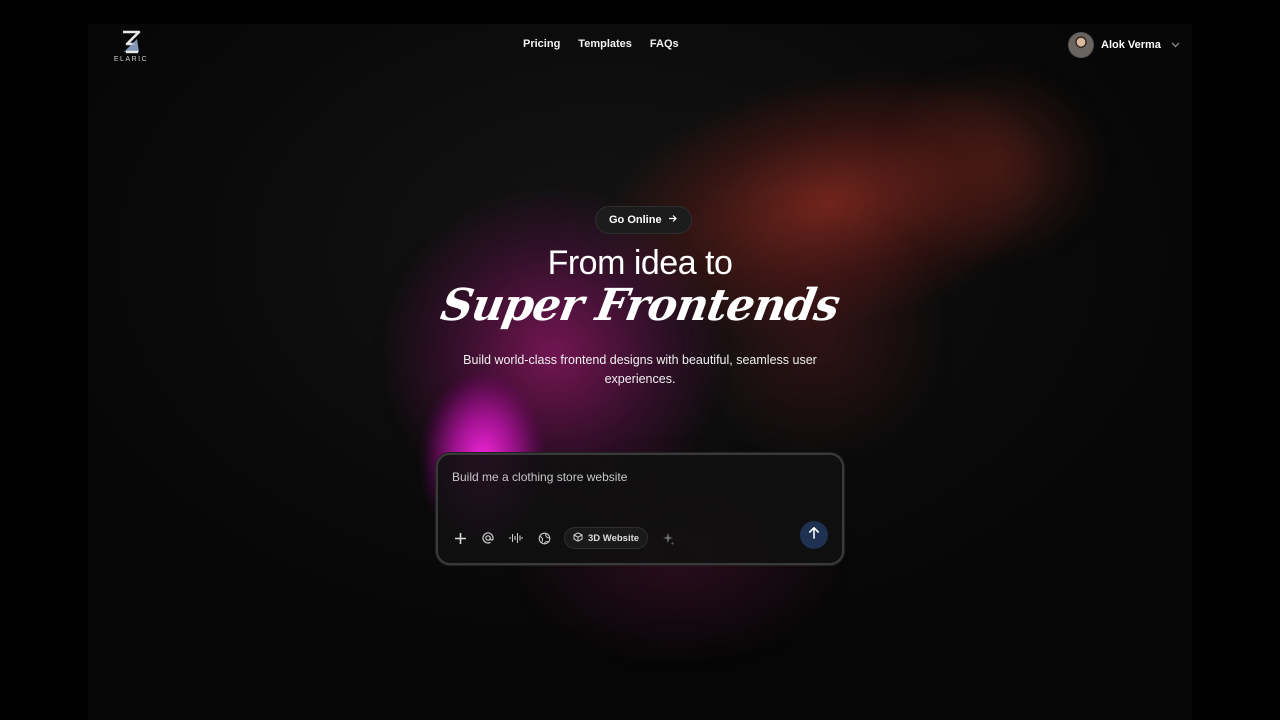 Image resolution: width=1280 pixels, height=720 pixels. Describe the element at coordinates (578, 538) in the screenshot. I see `cube-icon` at that location.